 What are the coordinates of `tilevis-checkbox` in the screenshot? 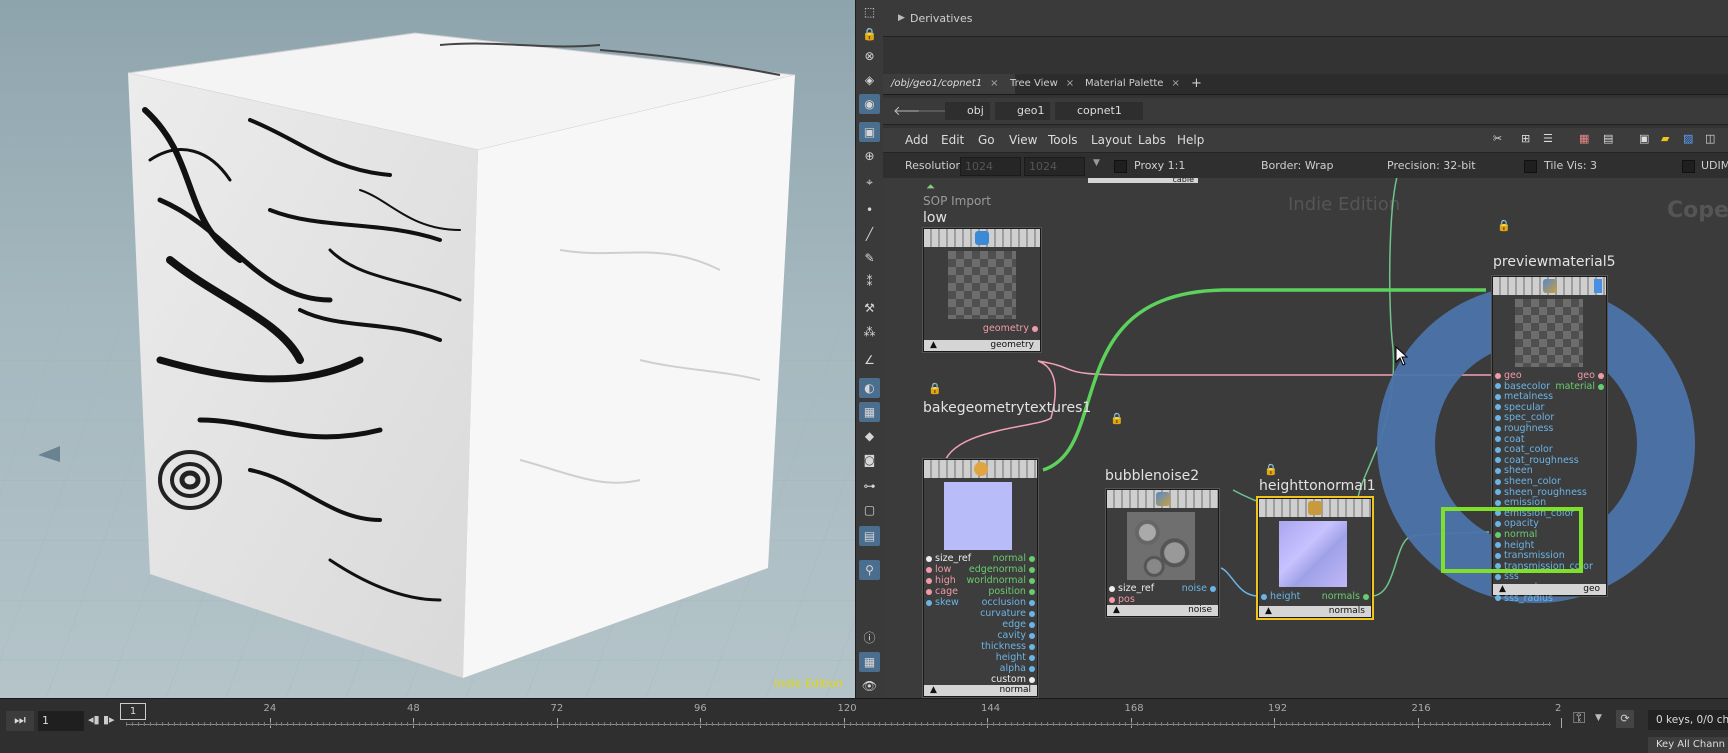 It's located at (1530, 166).